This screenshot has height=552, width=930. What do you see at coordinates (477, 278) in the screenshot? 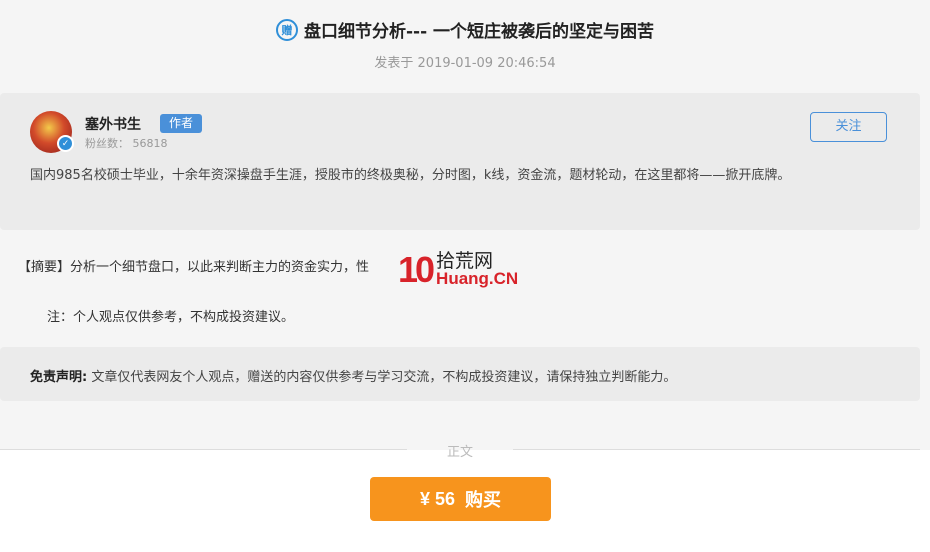
I see `watermark-en: Huang.CN` at bounding box center [477, 278].